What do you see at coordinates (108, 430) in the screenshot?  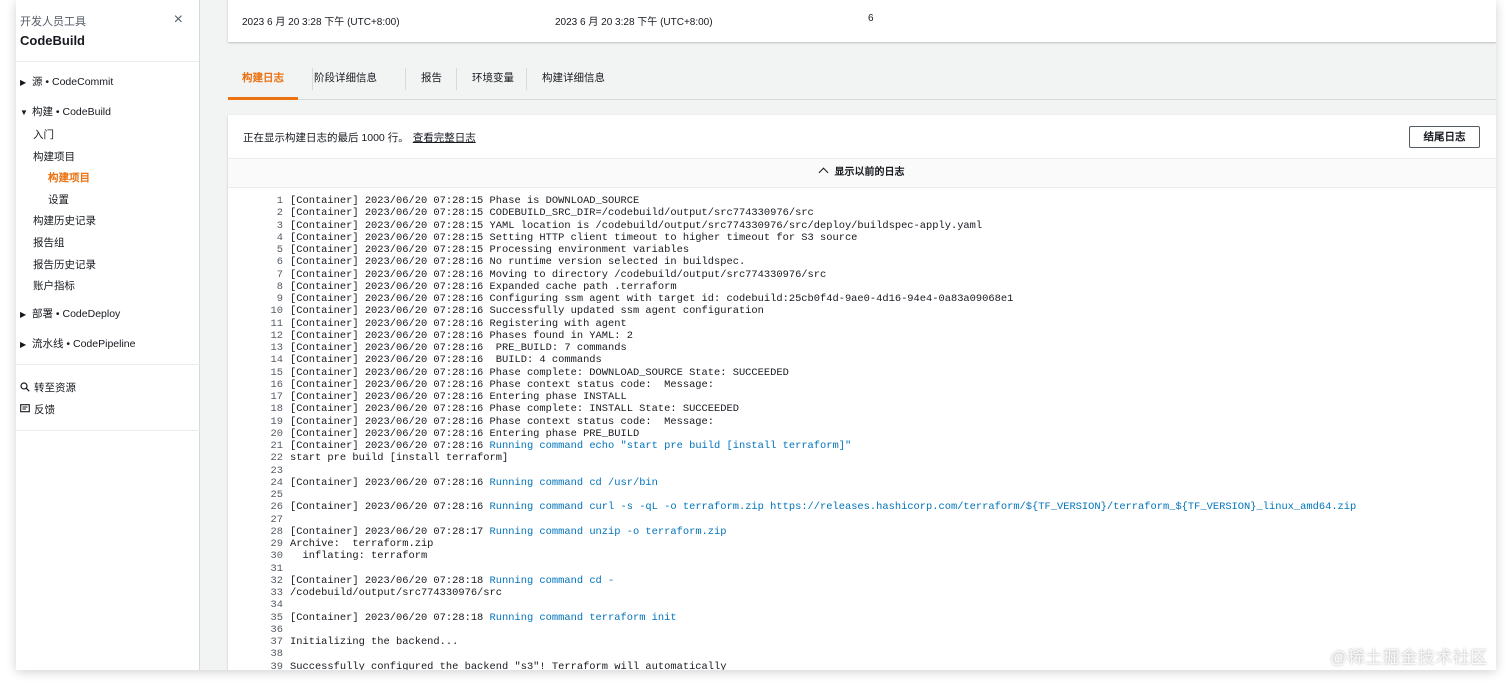 I see `sidebar-divider` at bounding box center [108, 430].